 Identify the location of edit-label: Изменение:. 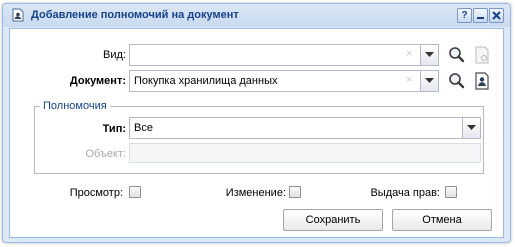
(255, 193).